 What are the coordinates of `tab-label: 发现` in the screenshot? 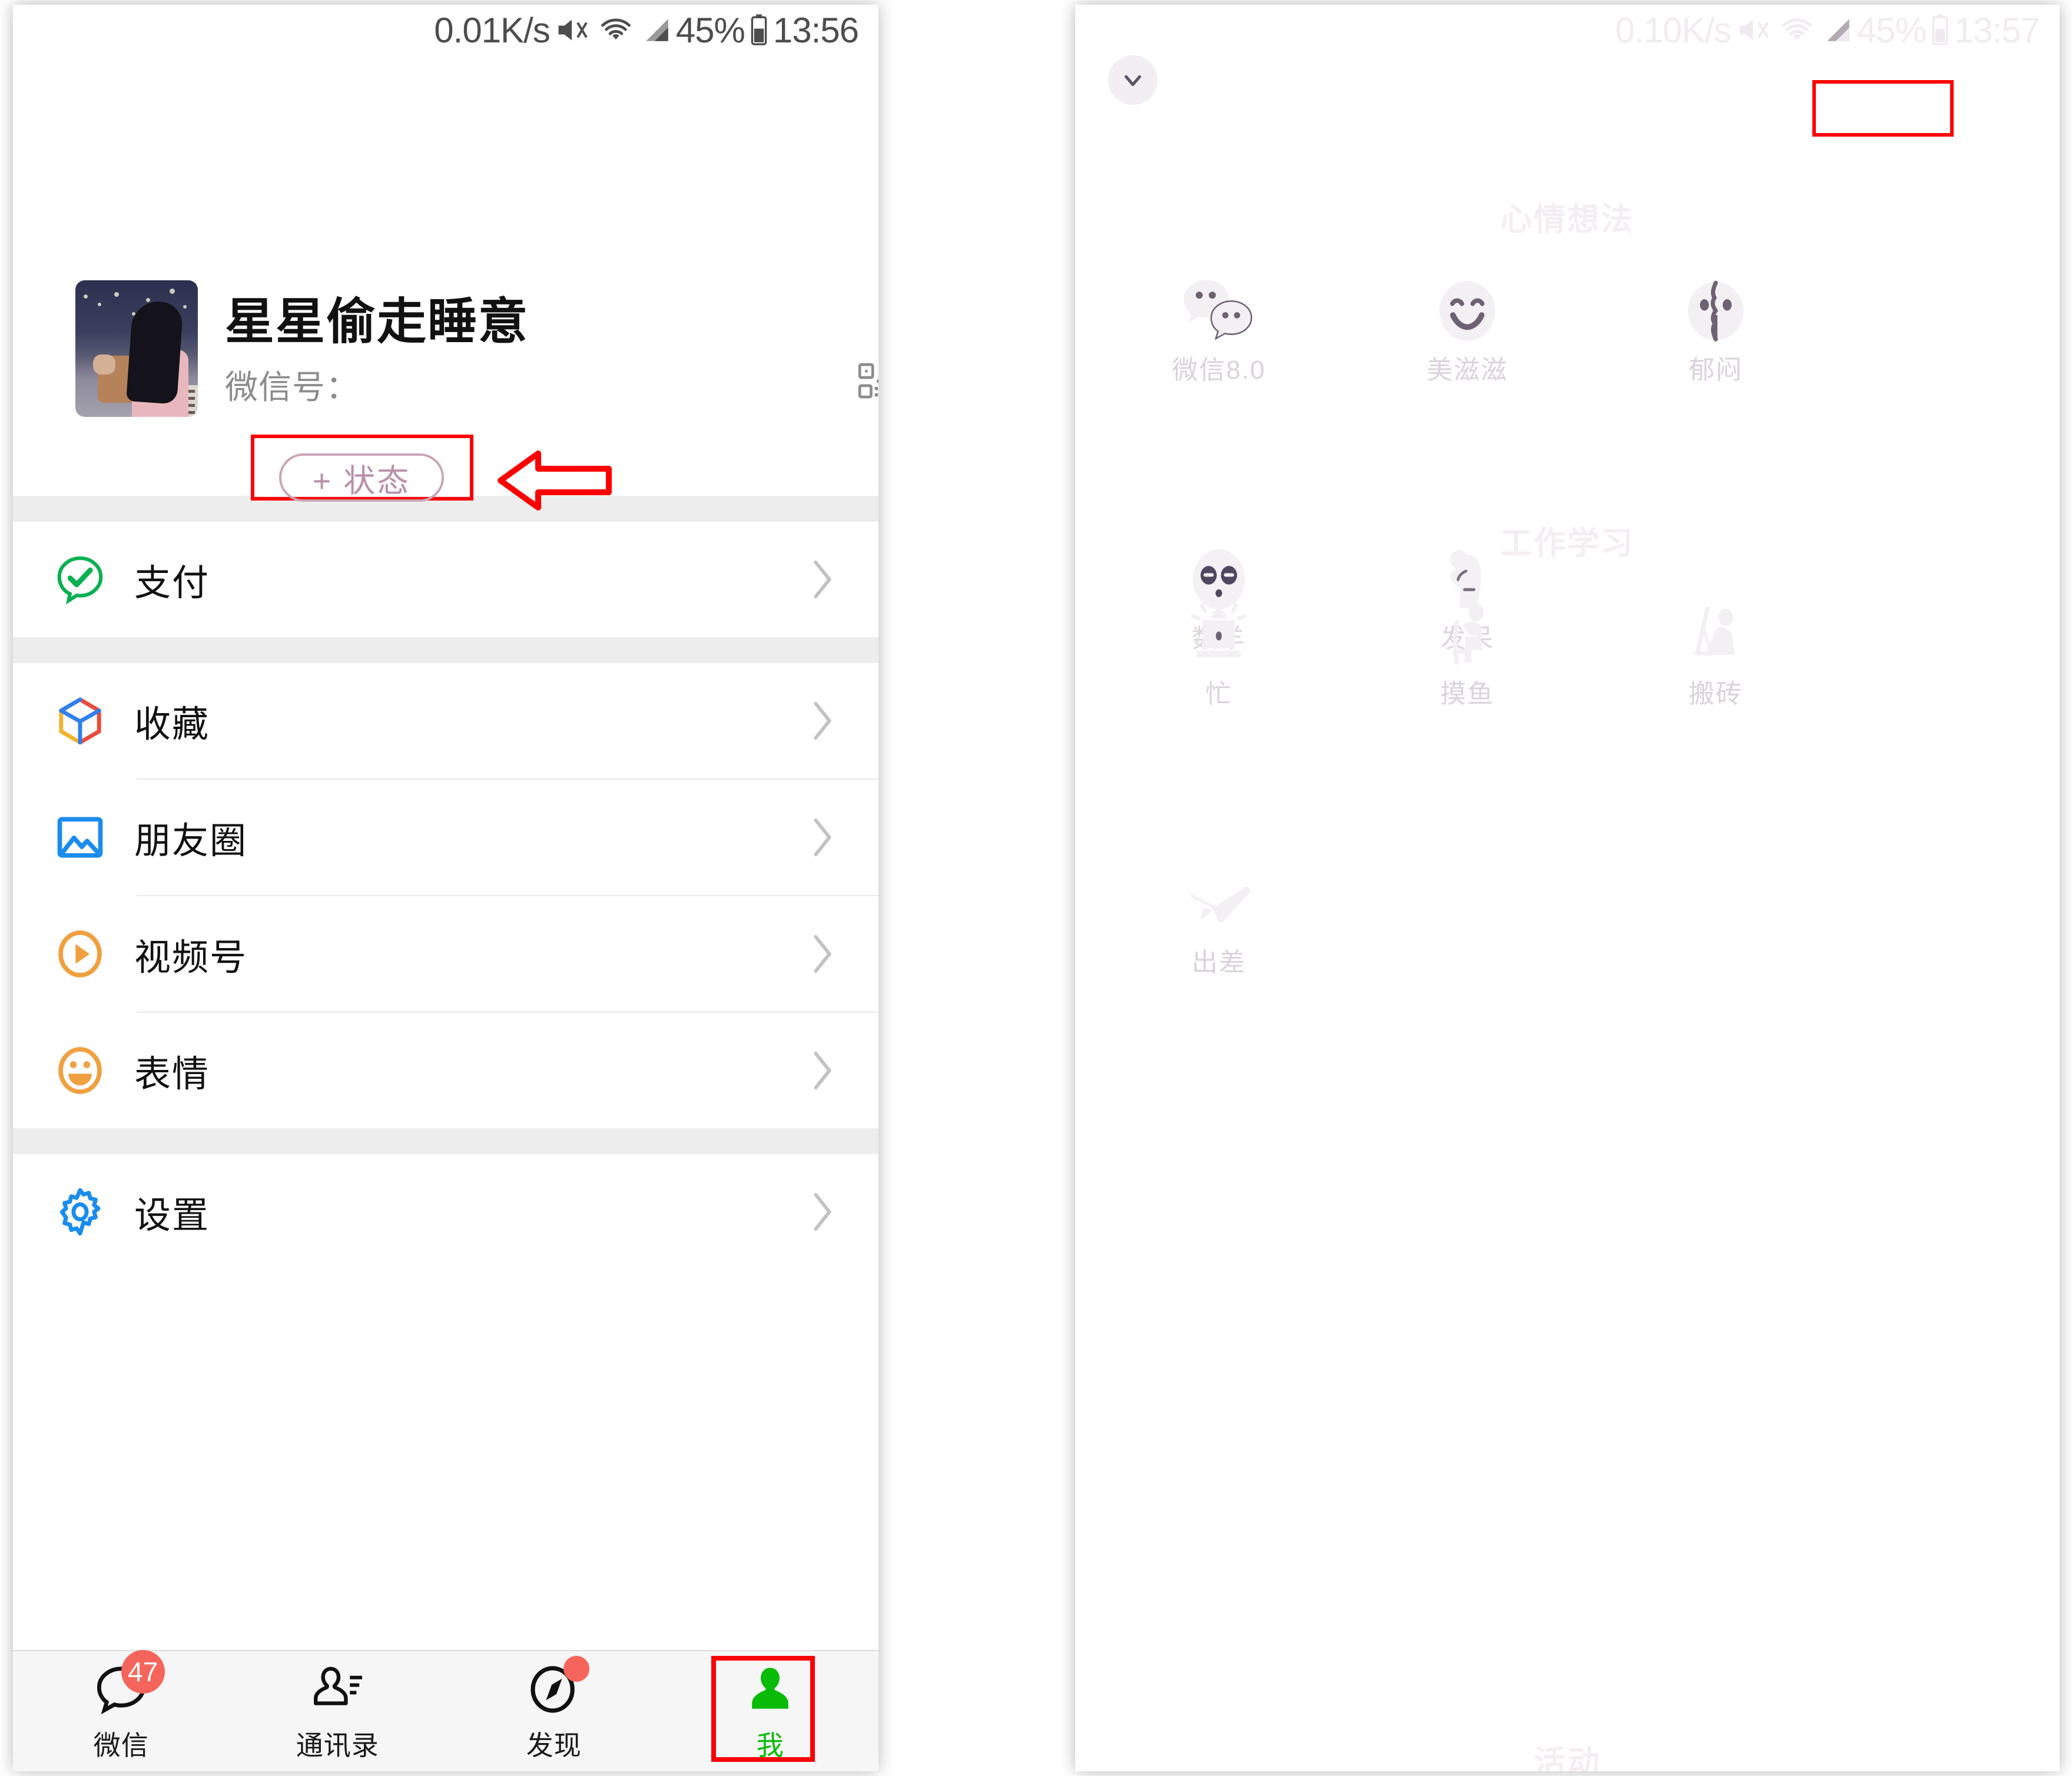 It's located at (554, 1745).